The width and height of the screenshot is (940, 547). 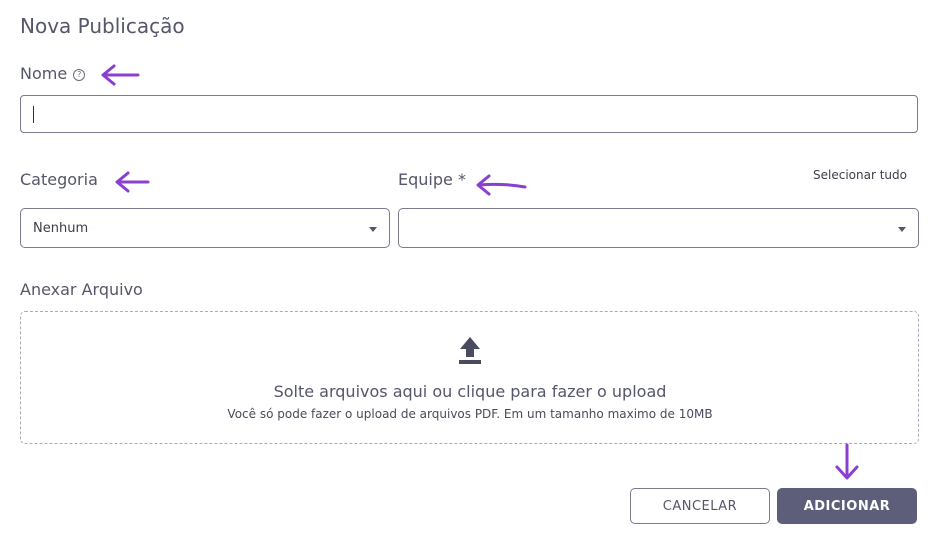 What do you see at coordinates (860, 175) in the screenshot?
I see `select-all-link: Selecionar tudo` at bounding box center [860, 175].